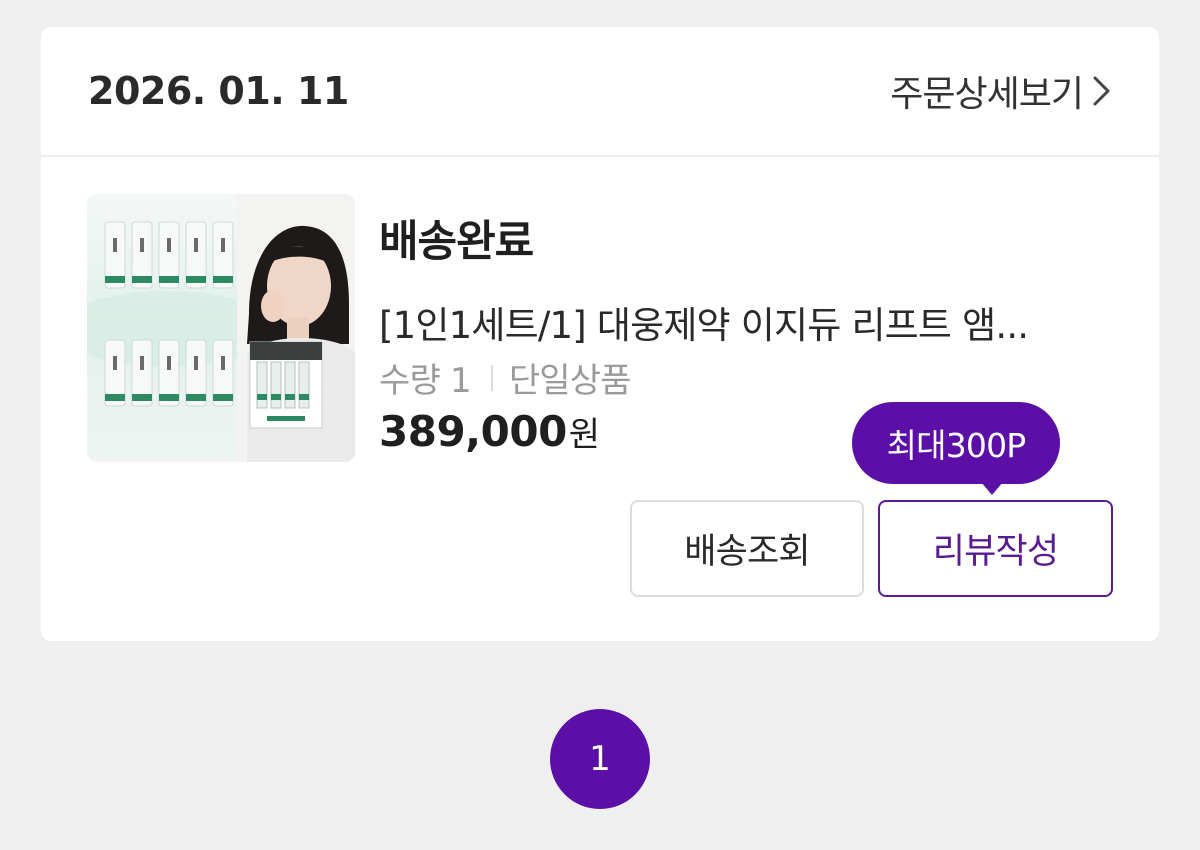 The width and height of the screenshot is (1200, 850). What do you see at coordinates (473, 431) in the screenshot?
I see `price-value: 389,000` at bounding box center [473, 431].